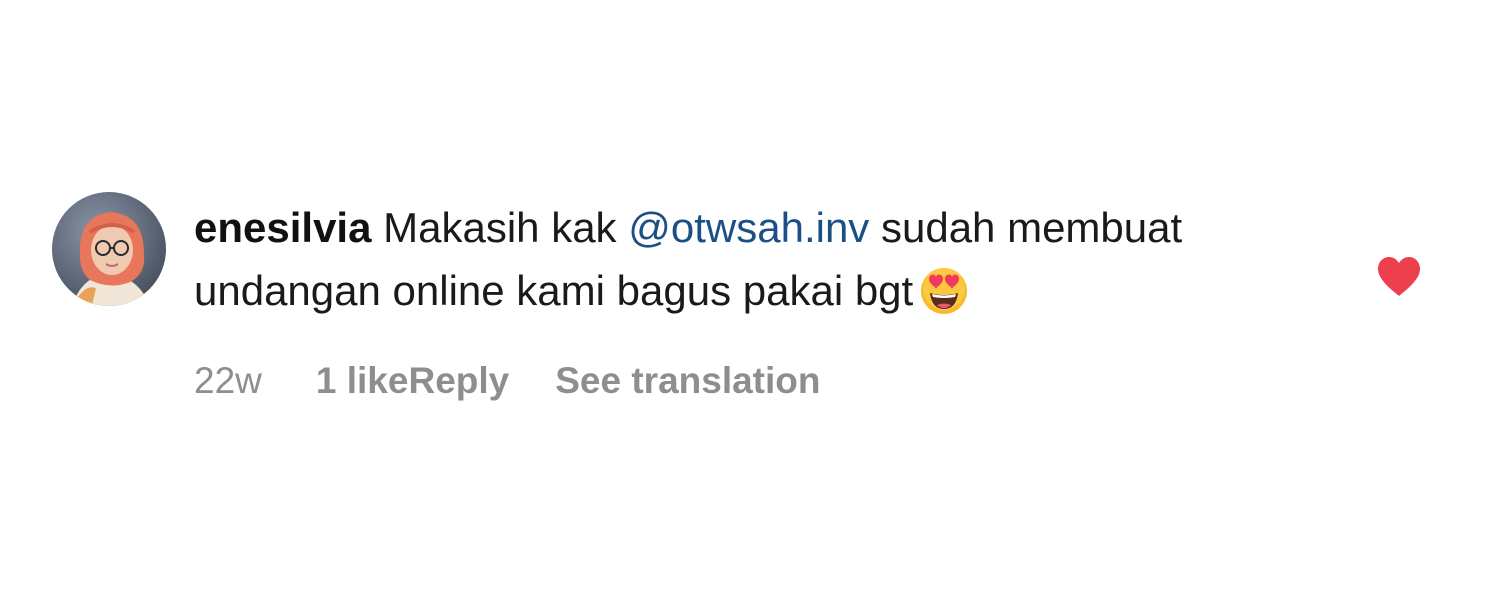  What do you see at coordinates (458, 381) in the screenshot?
I see `reply-button: Reply` at bounding box center [458, 381].